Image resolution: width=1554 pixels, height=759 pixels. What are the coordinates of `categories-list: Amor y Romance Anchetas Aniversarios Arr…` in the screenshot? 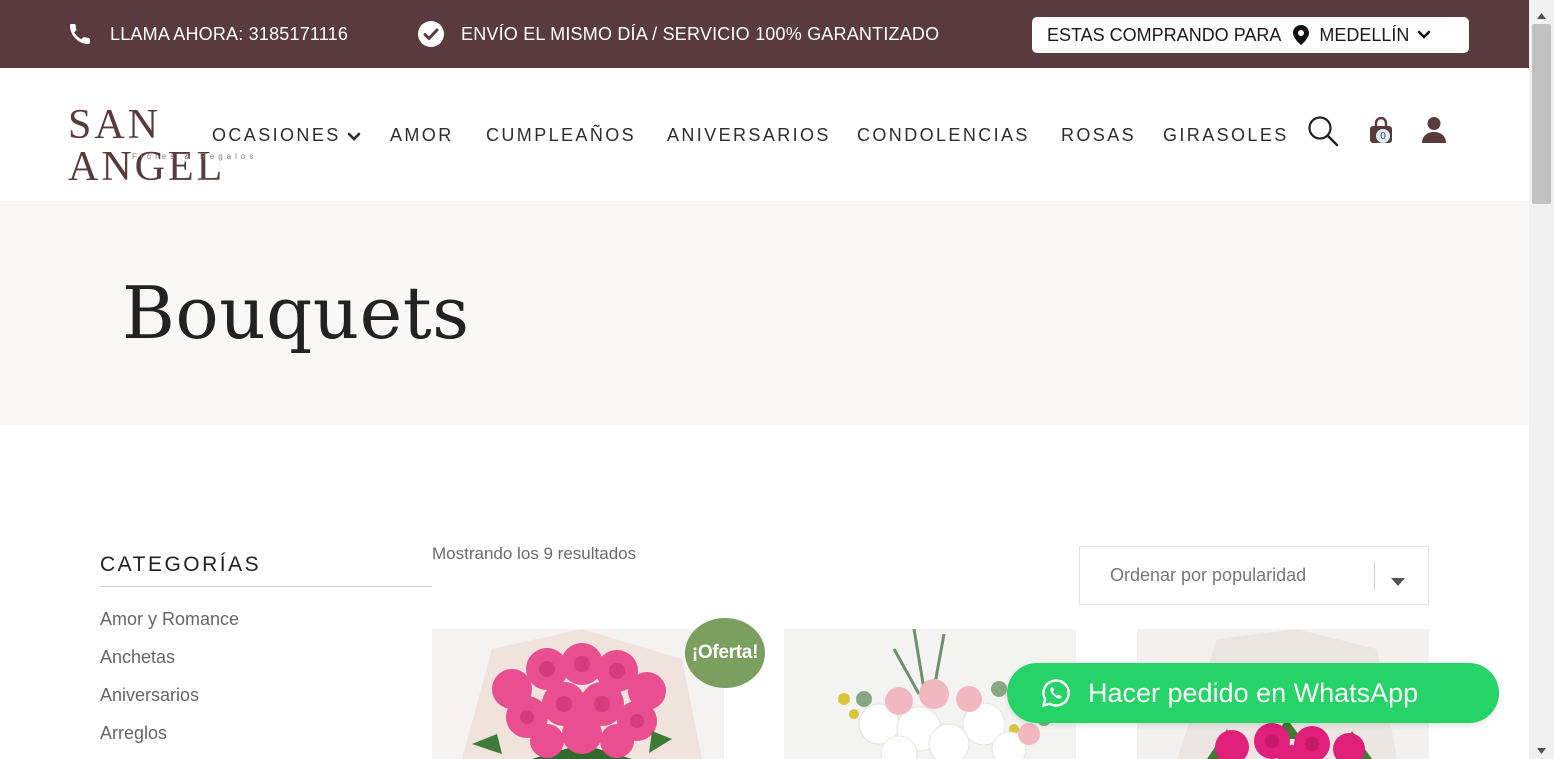 It's located at (266, 683).